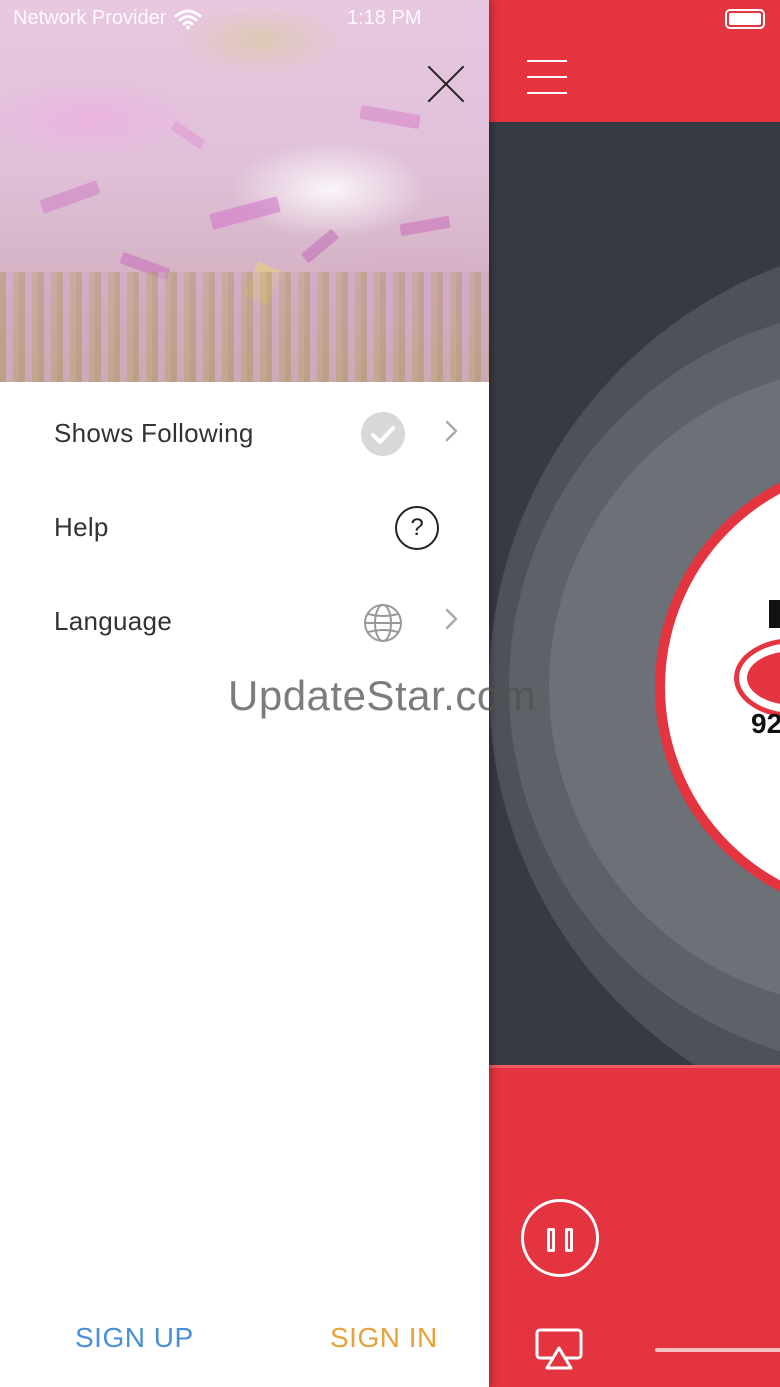  Describe the element at coordinates (765, 723) in the screenshot. I see `station-frequency: 92` at that location.